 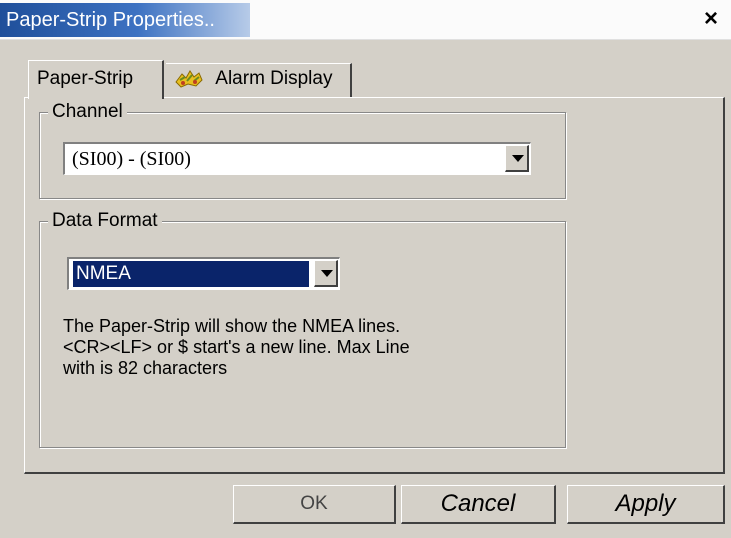 I want to click on ok-button: OK, so click(x=314, y=504).